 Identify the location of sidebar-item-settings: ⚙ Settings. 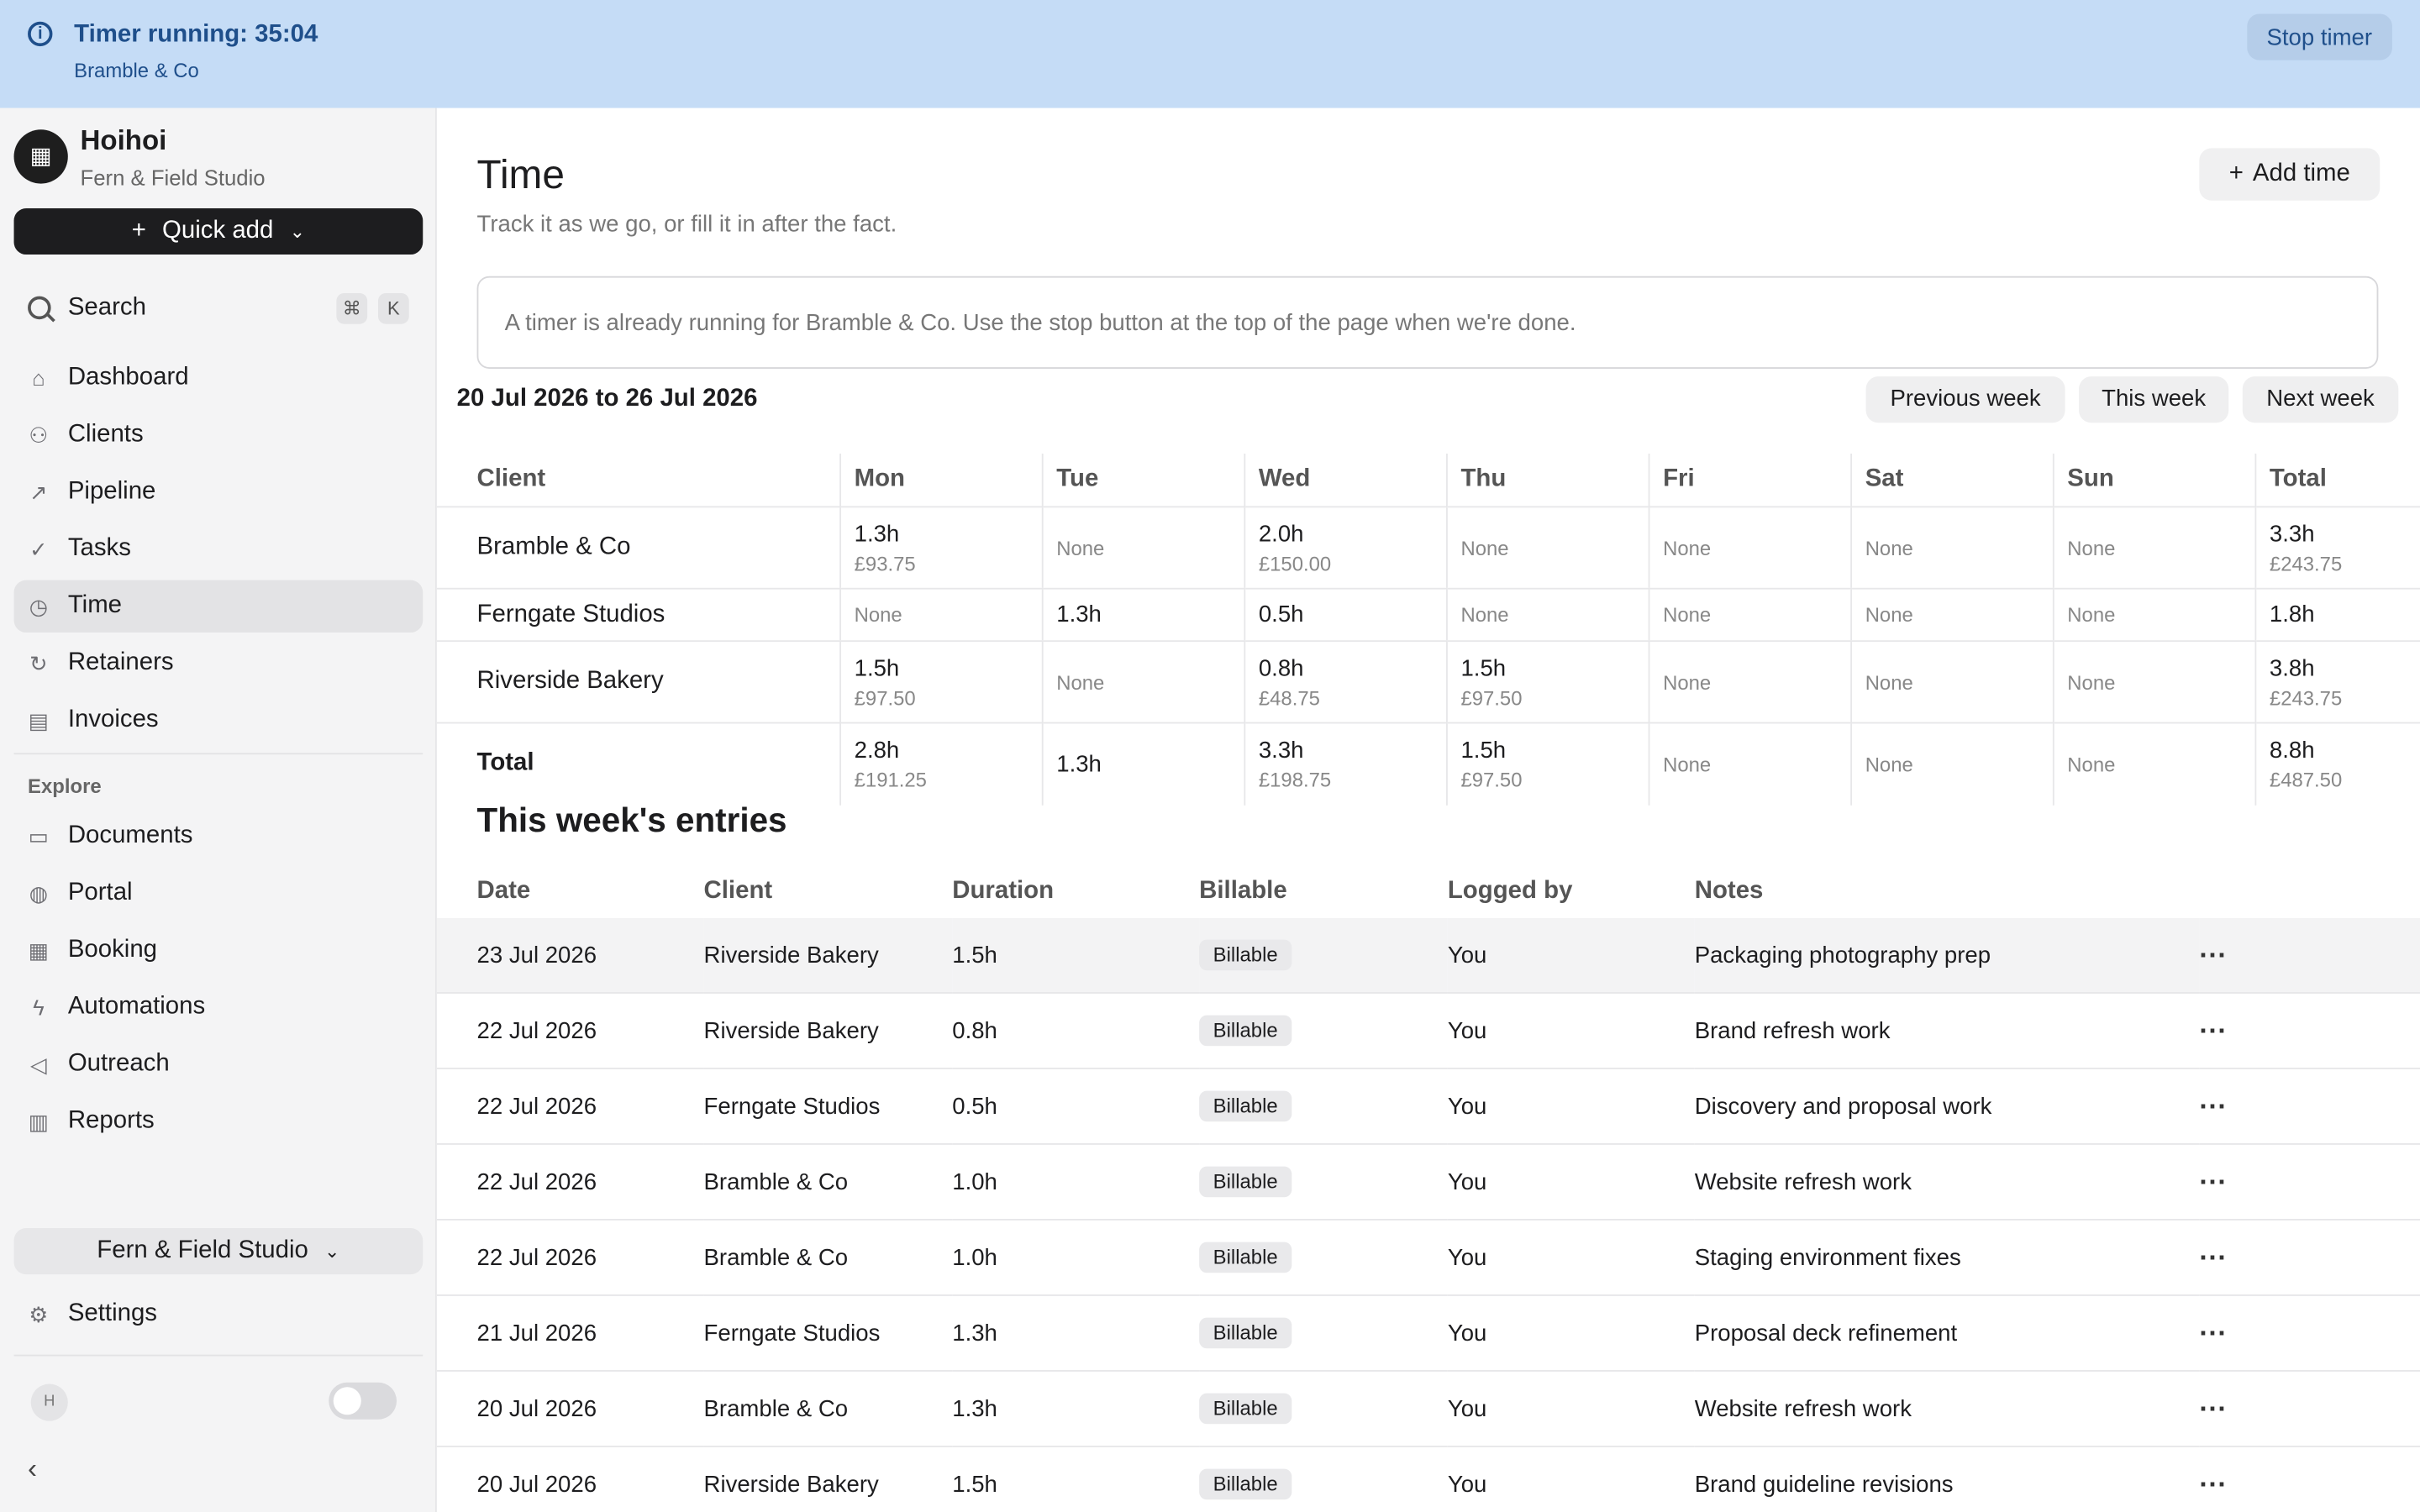
(219, 1315).